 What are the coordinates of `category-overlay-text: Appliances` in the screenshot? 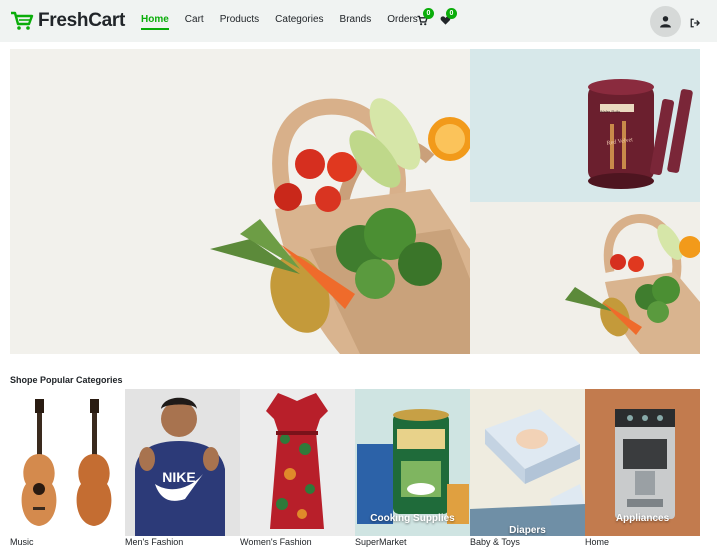 It's located at (642, 518).